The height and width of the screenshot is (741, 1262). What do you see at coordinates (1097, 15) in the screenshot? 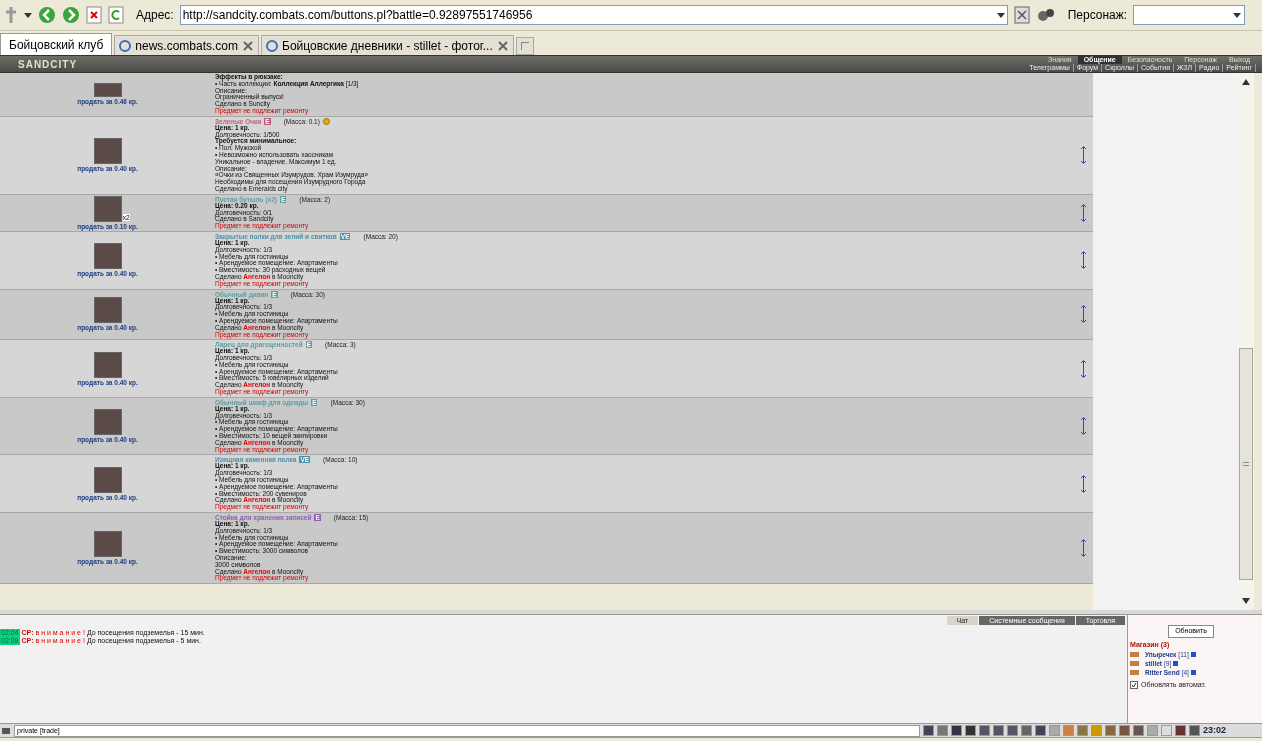
I see `profile-label: Персонаж:` at bounding box center [1097, 15].